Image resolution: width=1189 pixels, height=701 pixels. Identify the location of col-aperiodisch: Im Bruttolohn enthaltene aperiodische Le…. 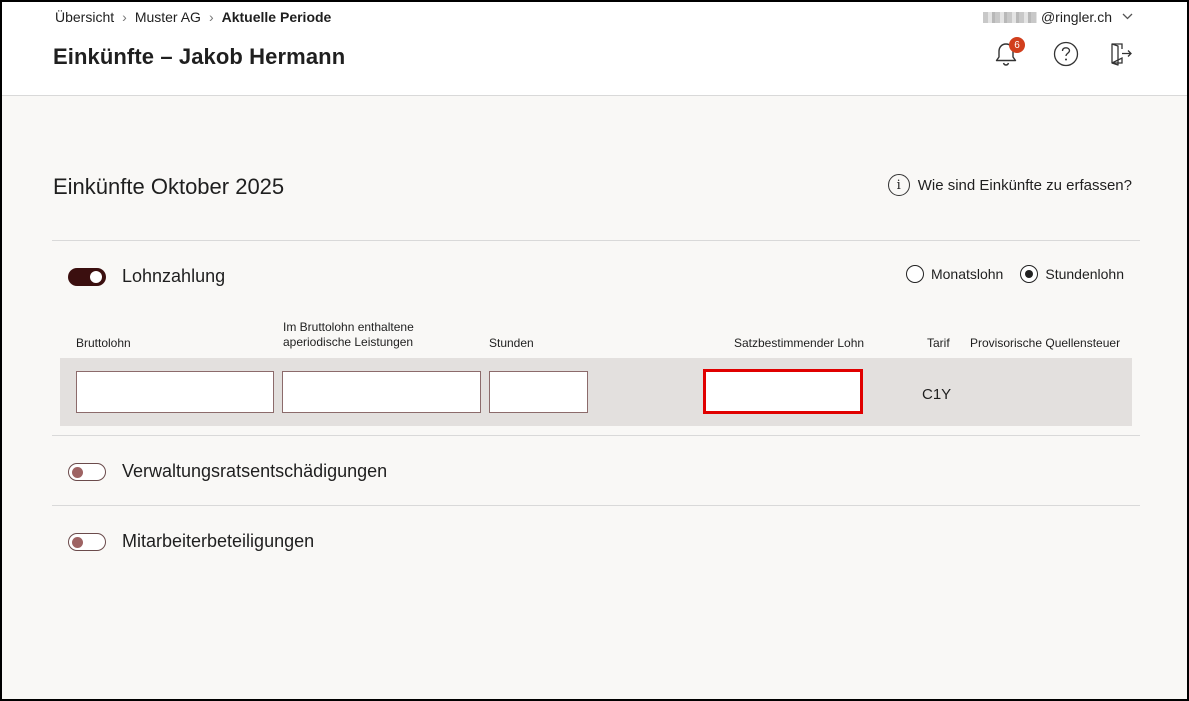
(348, 335).